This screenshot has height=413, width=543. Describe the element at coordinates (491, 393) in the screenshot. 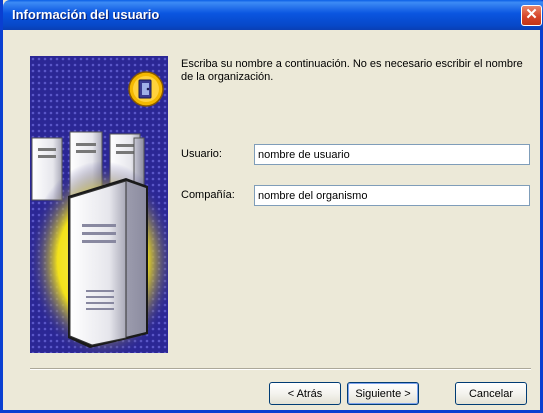

I see `cancel-button: Cancelar` at that location.